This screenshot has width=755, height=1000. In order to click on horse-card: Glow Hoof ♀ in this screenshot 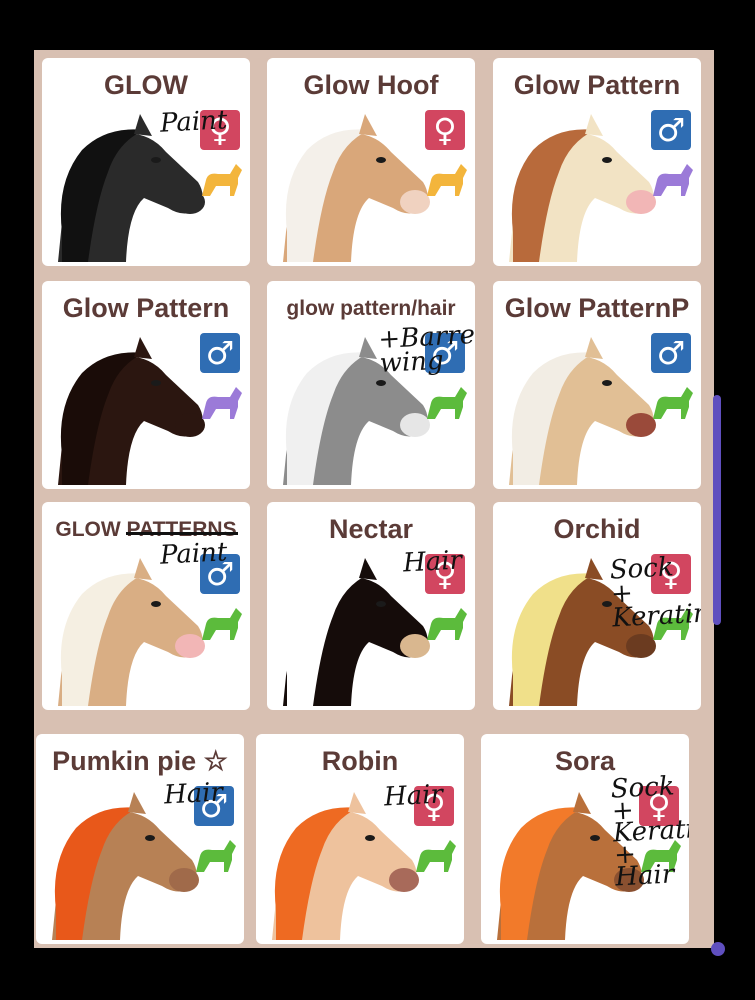, I will do `click(371, 162)`.